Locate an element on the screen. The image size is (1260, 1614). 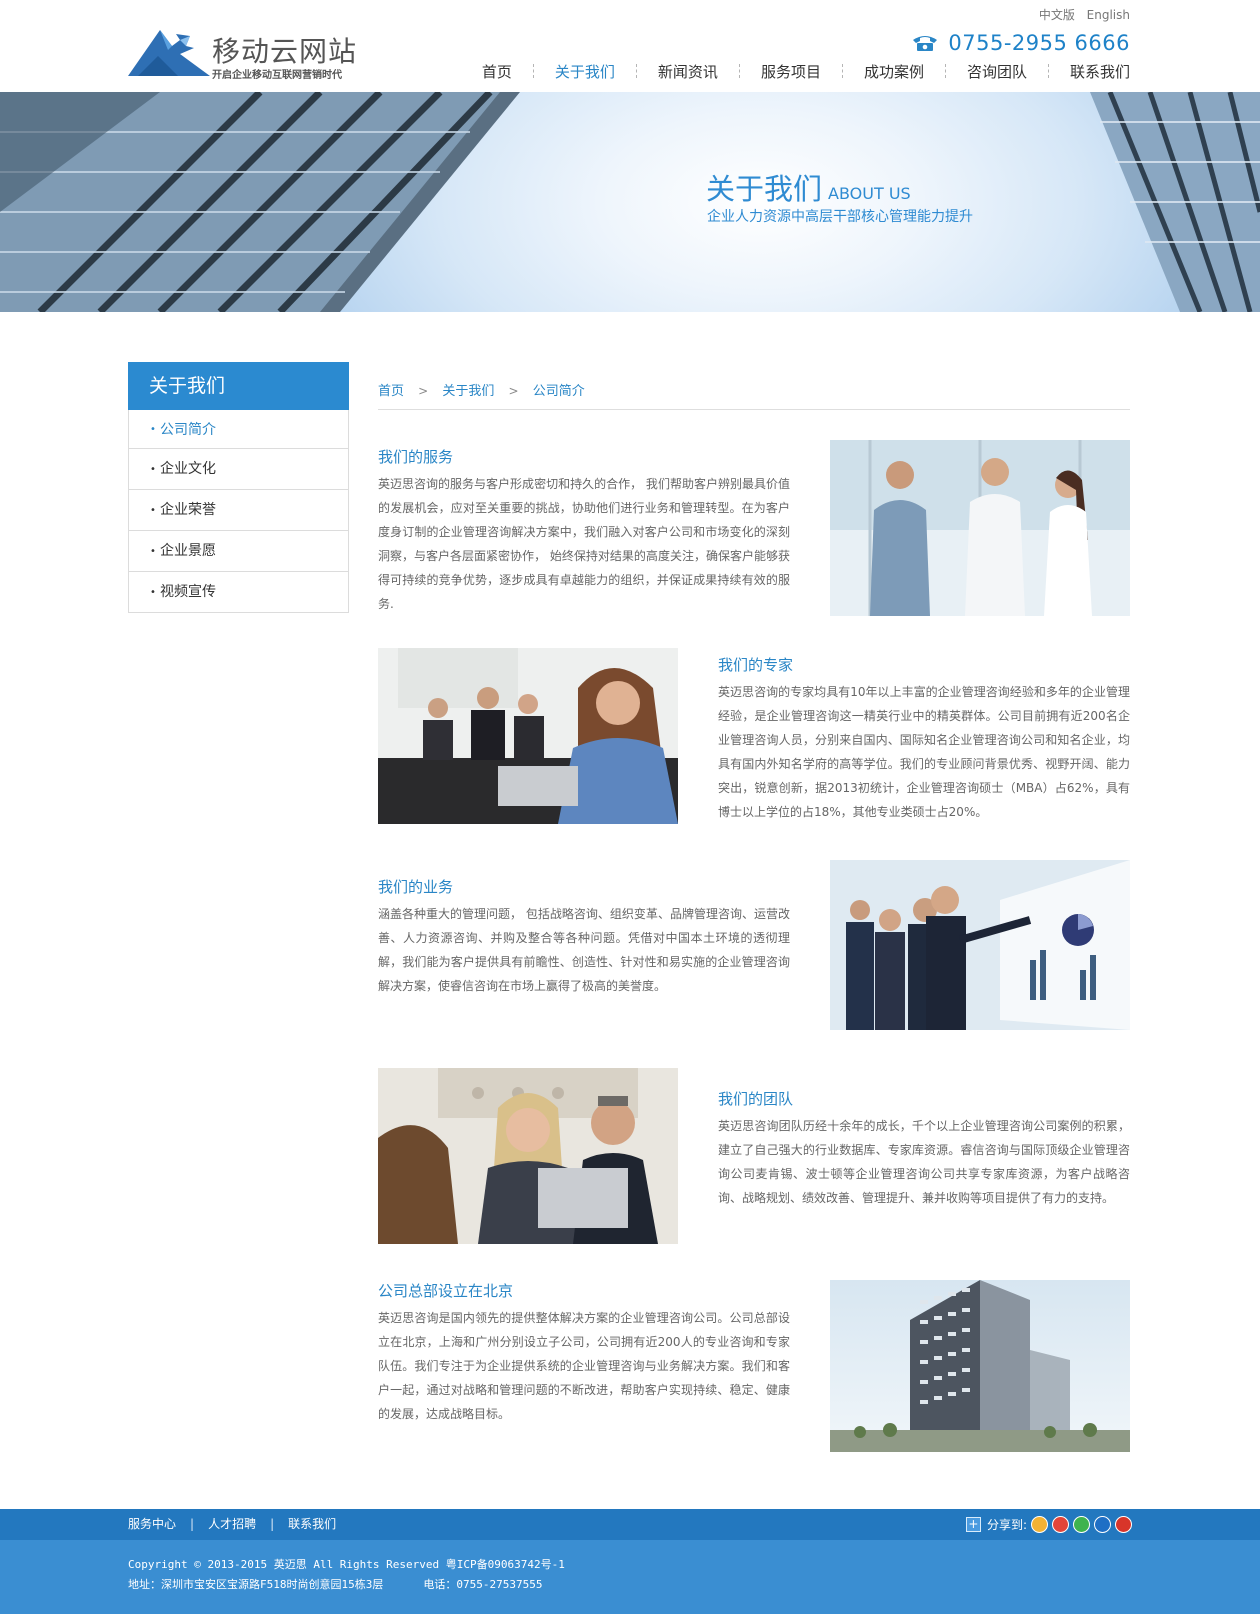
sidebar-item-company-profile: • 公司简介 is located at coordinates (238, 429).